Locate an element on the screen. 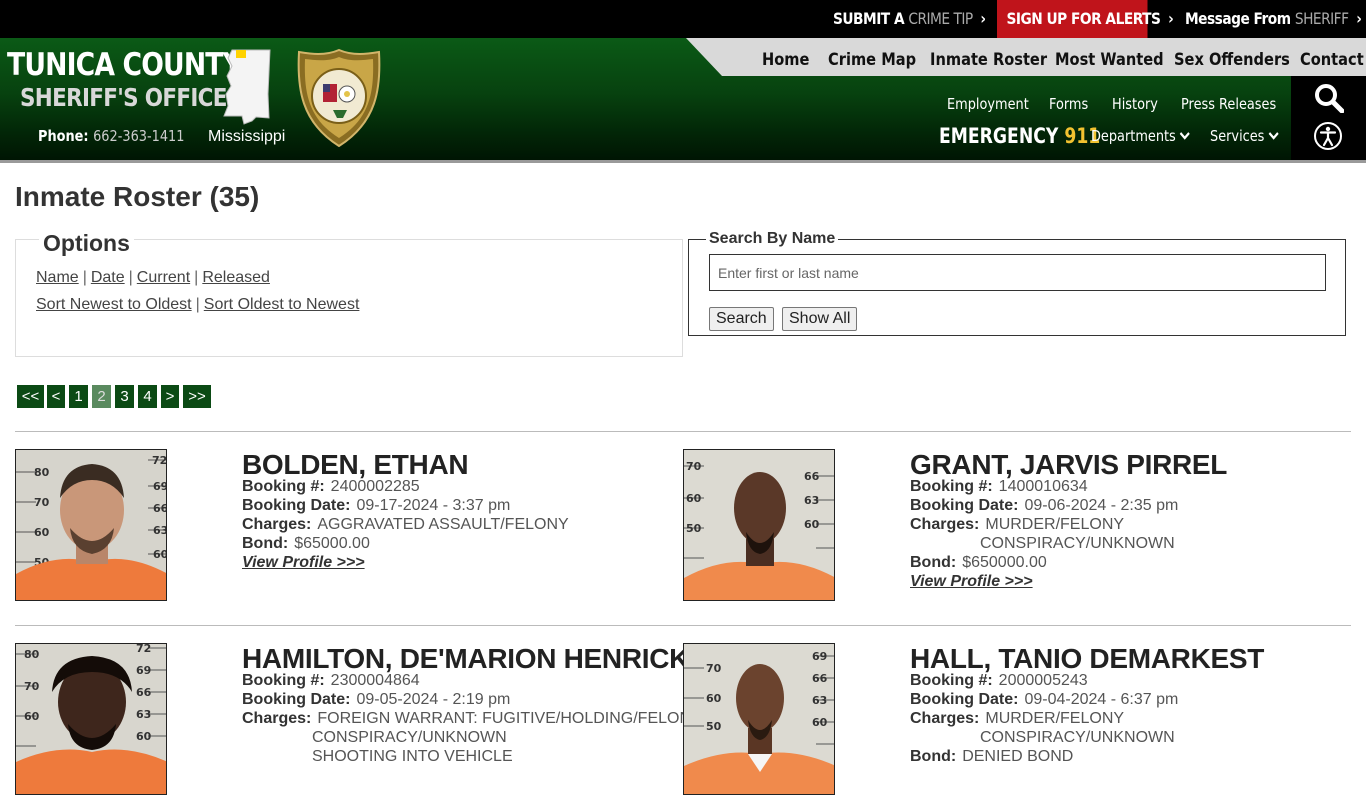  prev-page-button: < is located at coordinates (56, 396).